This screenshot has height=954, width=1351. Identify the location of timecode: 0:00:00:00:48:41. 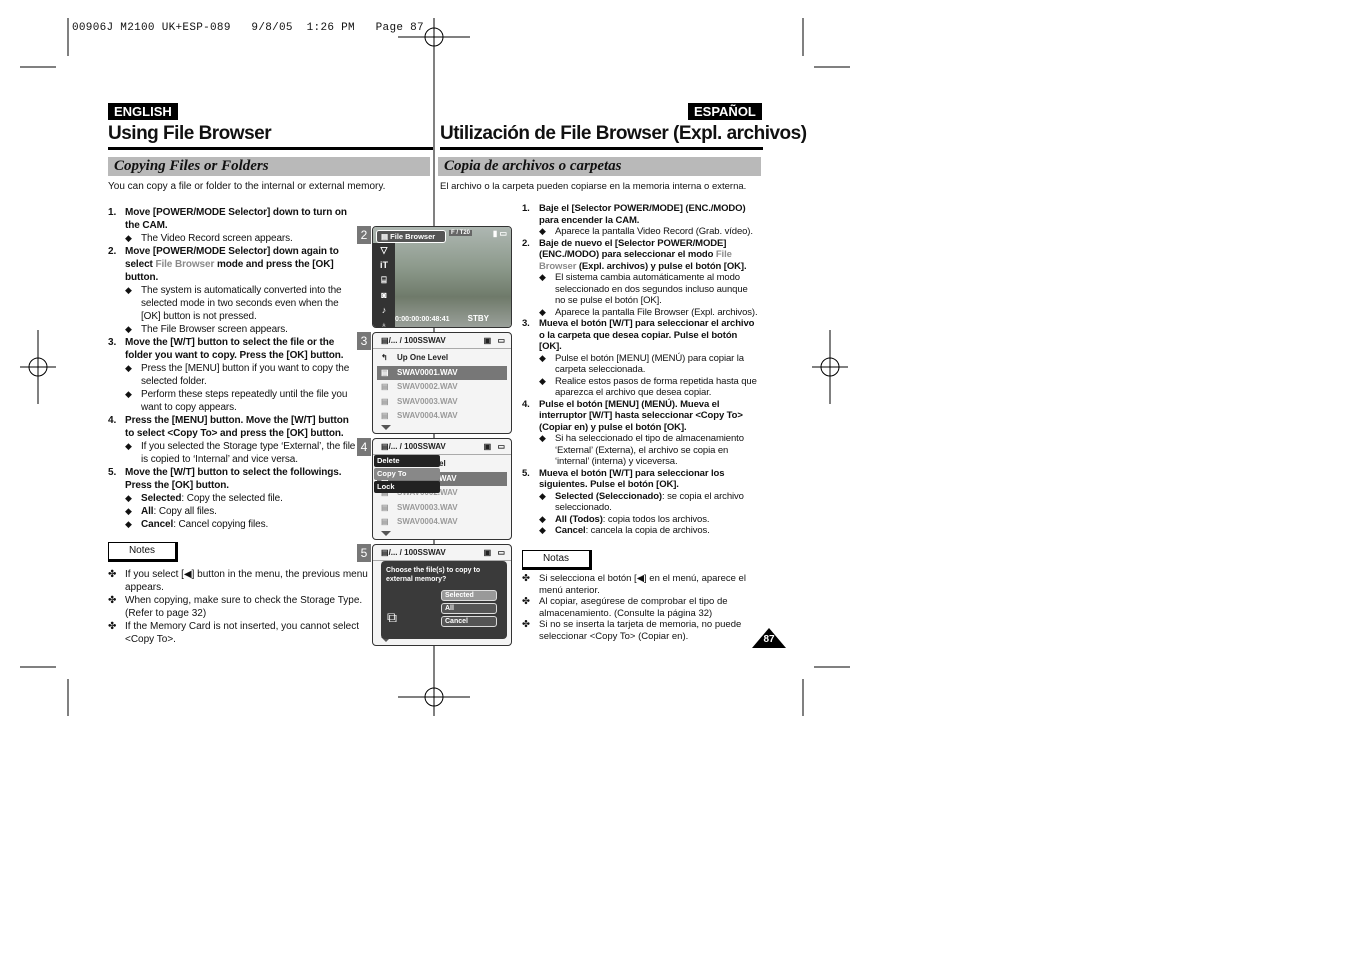
(422, 319).